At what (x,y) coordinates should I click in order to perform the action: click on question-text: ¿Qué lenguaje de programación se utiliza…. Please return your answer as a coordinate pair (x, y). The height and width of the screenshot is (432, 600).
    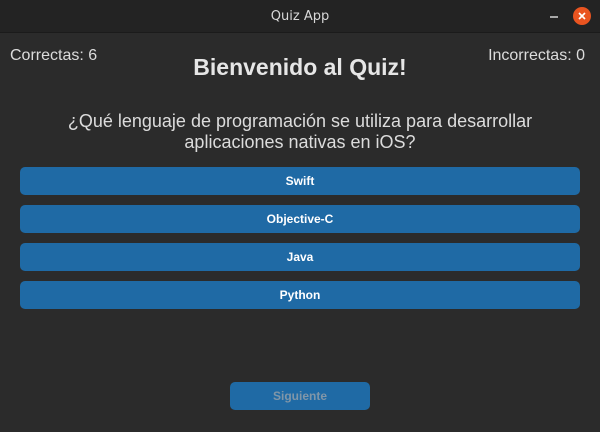
    Looking at the image, I should click on (300, 131).